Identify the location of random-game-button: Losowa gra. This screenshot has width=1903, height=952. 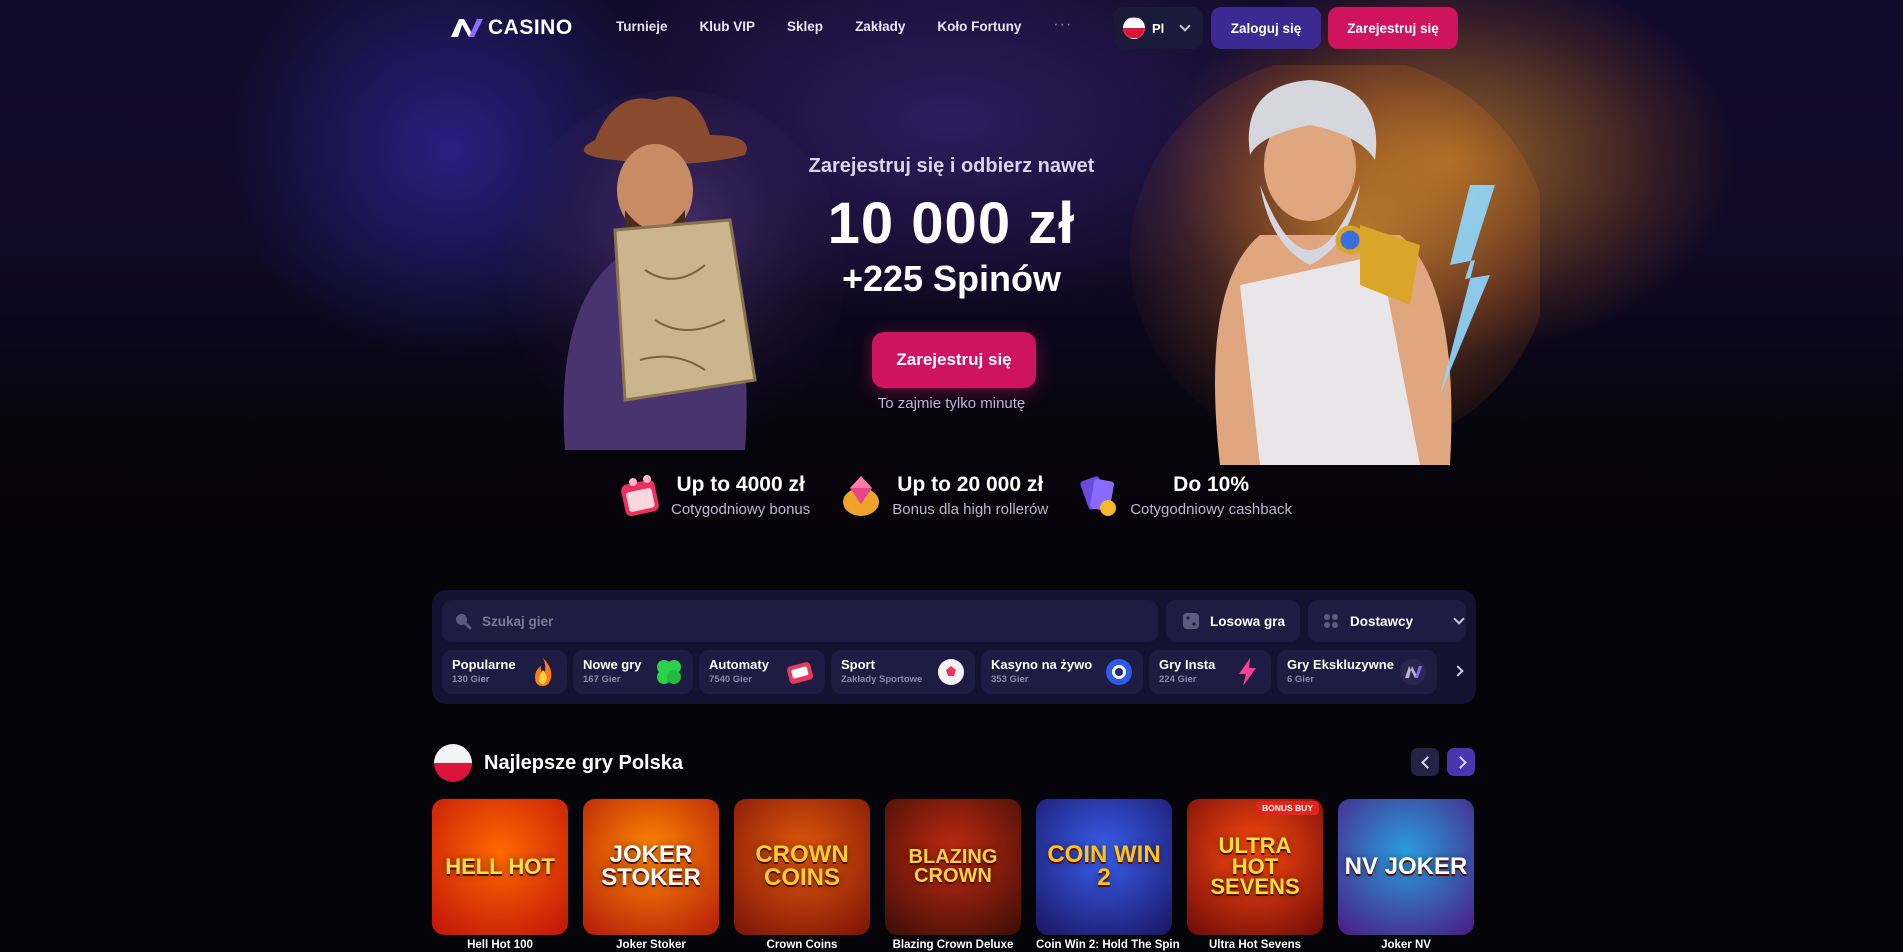
(1233, 621).